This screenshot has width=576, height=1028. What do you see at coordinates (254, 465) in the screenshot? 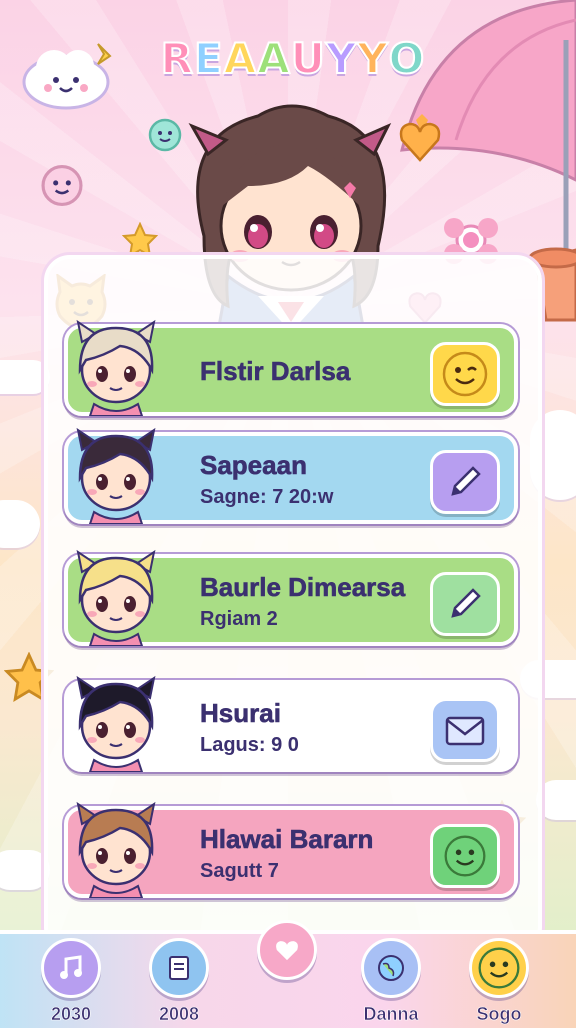
I see `character-name: Sapeaan` at bounding box center [254, 465].